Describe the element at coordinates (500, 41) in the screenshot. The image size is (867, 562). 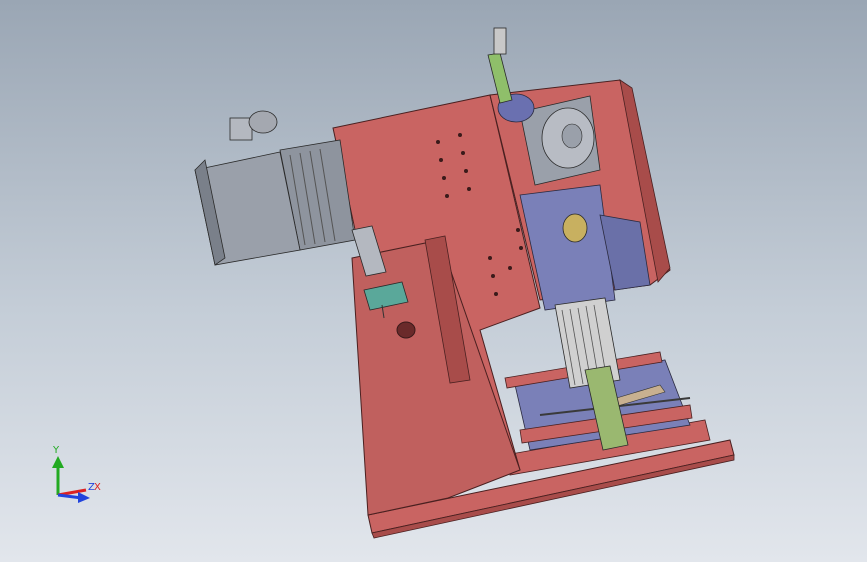
I see `sensor-head` at that location.